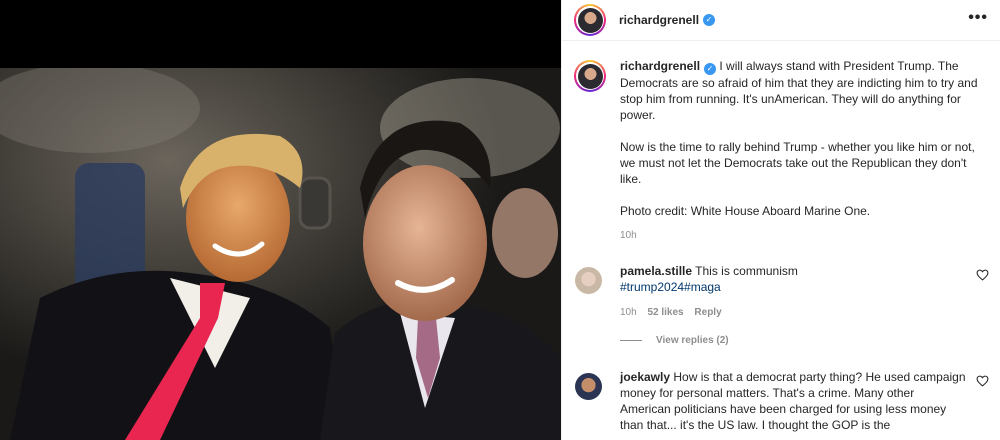 The image size is (1000, 440). I want to click on reply-button: Reply, so click(707, 312).